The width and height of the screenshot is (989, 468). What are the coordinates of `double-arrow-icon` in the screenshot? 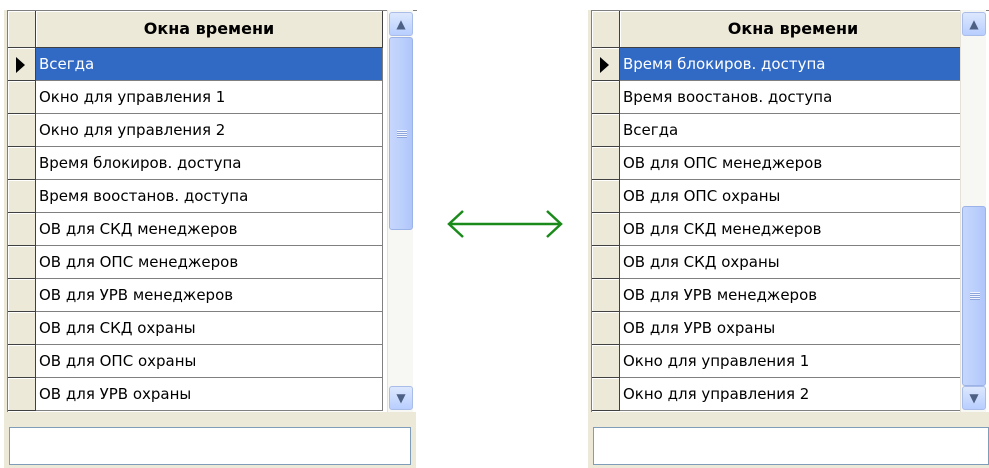 It's located at (505, 224).